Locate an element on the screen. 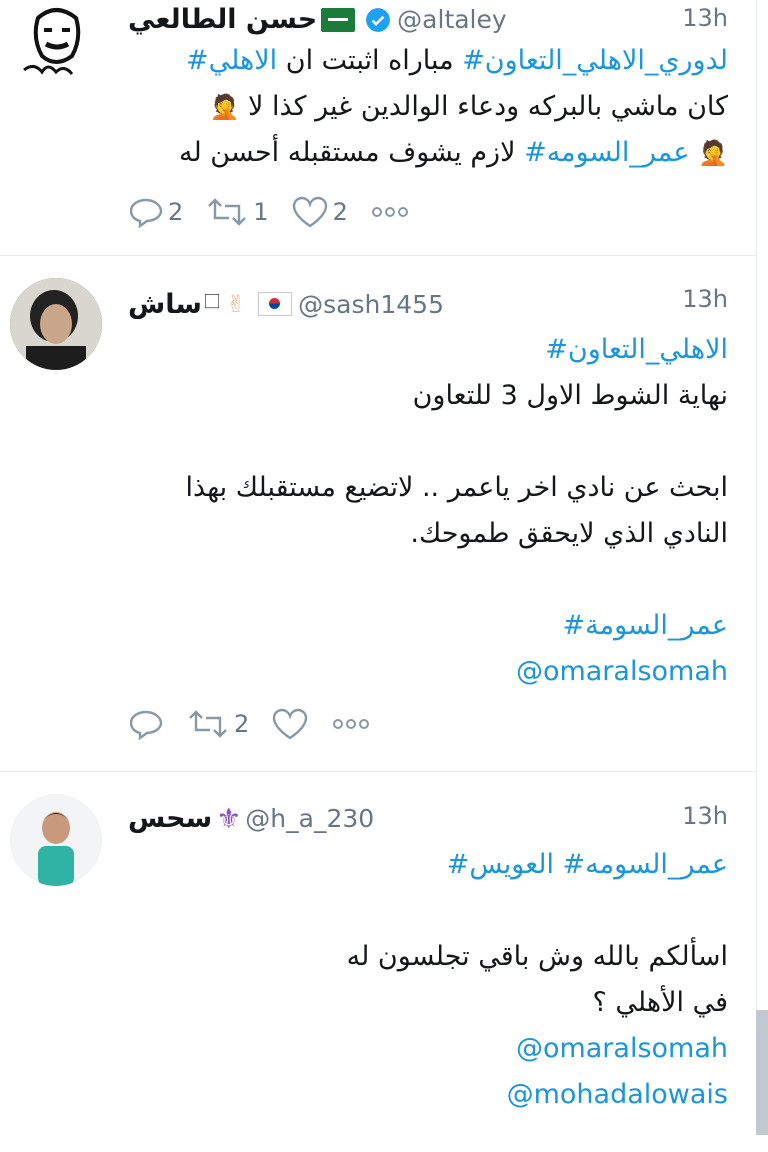  hashtag-link: عمر_السومه# is located at coordinates (611, 152).